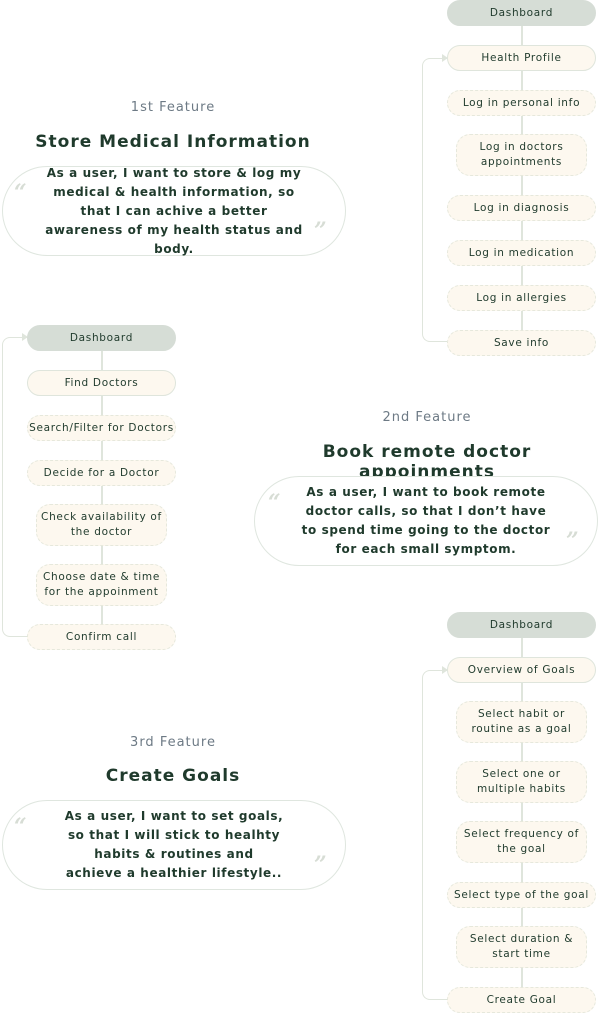 The height and width of the screenshot is (1013, 600). Describe the element at coordinates (521, 947) in the screenshot. I see `flow3-step-select-duration: Select duration & start time` at that location.